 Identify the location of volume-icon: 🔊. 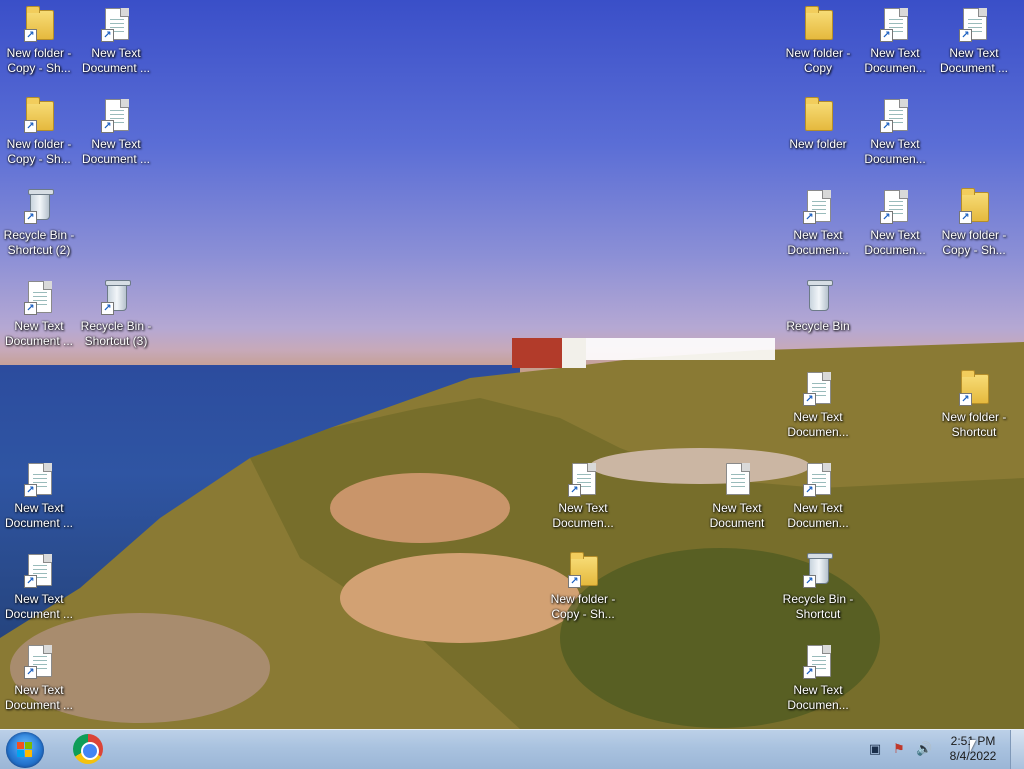
(924, 749).